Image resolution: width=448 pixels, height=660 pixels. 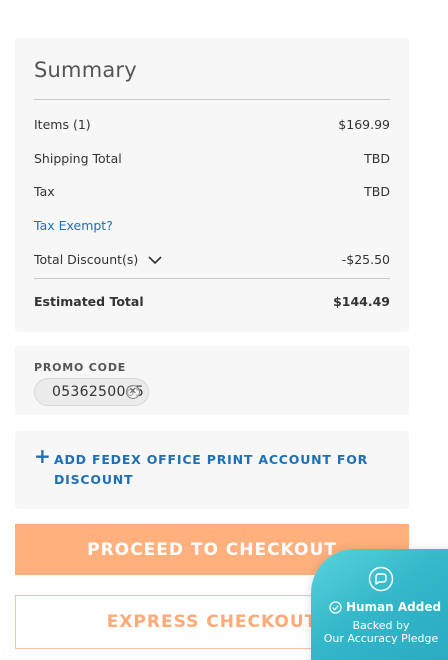 What do you see at coordinates (86, 259) in the screenshot?
I see `discount-label: Total Discount(s)` at bounding box center [86, 259].